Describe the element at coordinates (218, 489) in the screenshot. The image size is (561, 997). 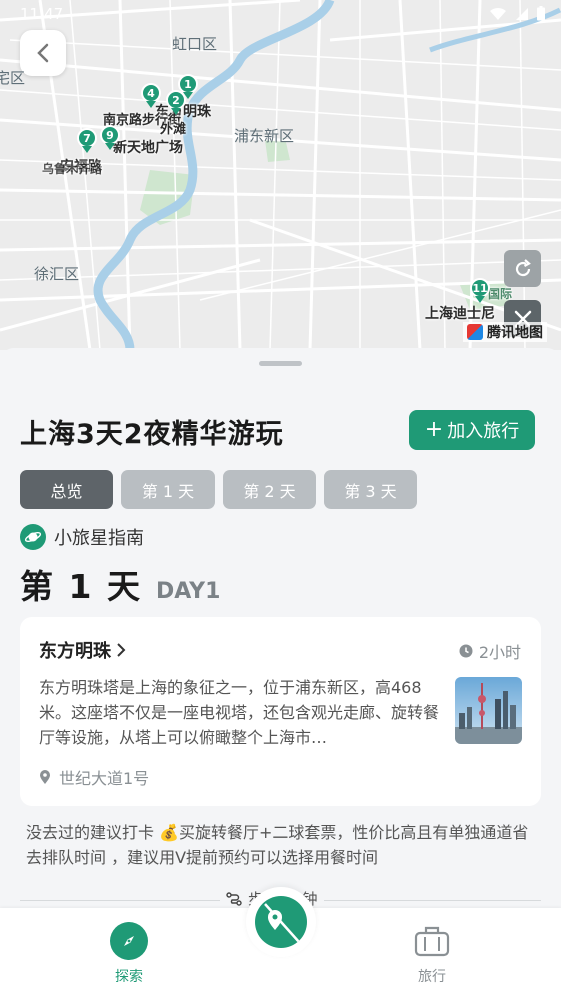
I see `day-tabs: 总览 第 1 天 第 2 天 第 3 天` at that location.